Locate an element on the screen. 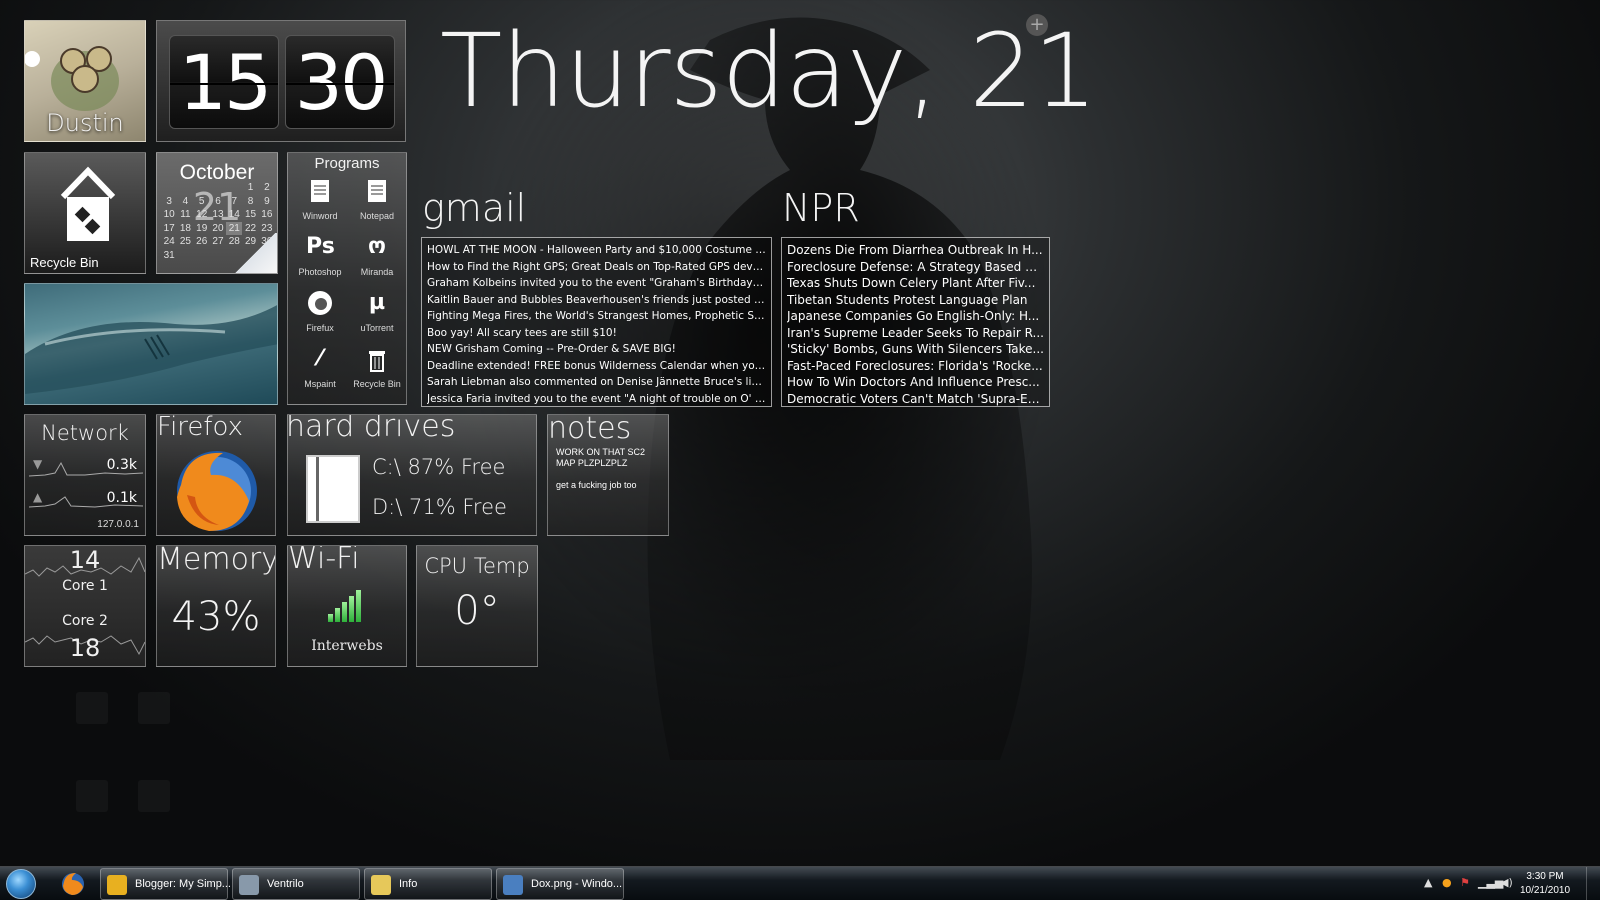  calendar-day: 5 is located at coordinates (202, 202).